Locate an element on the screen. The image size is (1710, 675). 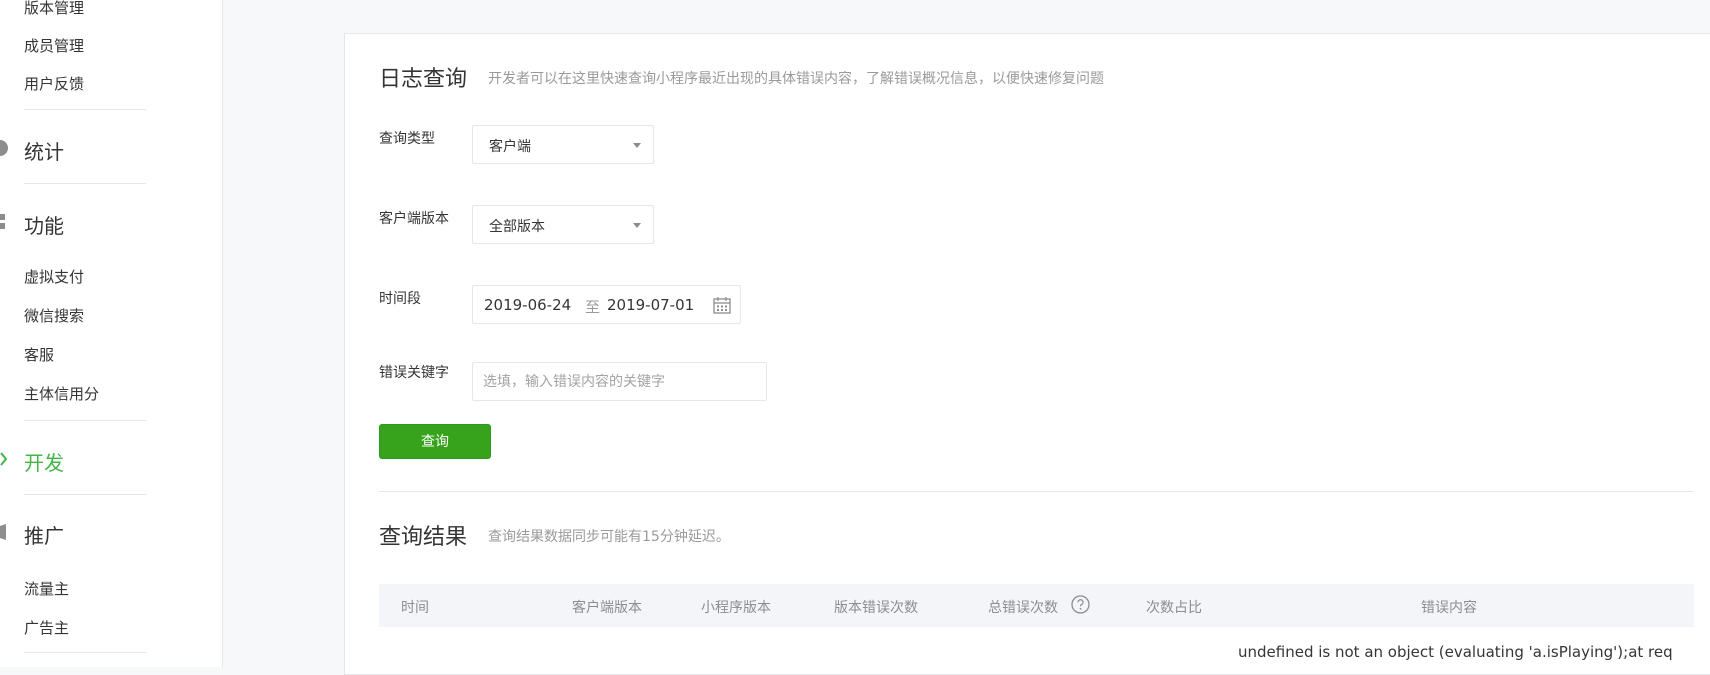
query-type-value: 客户端 is located at coordinates (510, 147).